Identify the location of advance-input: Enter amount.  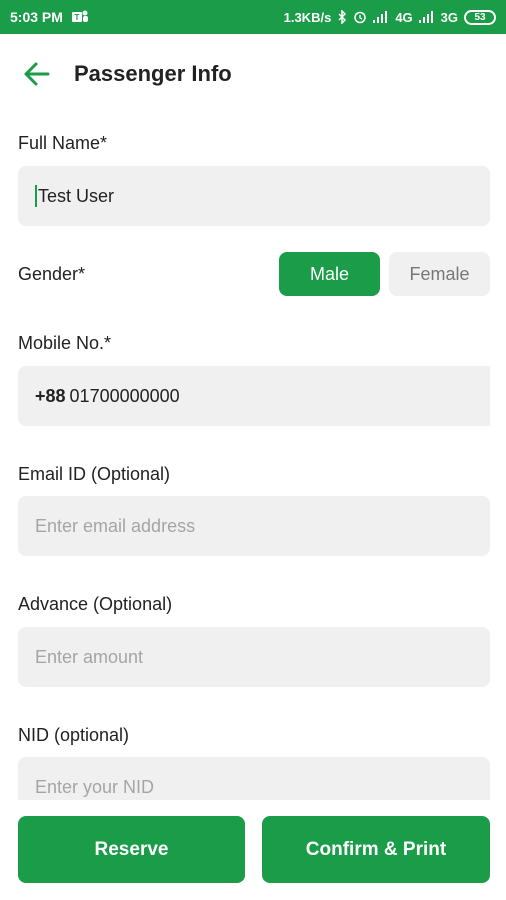
(254, 657).